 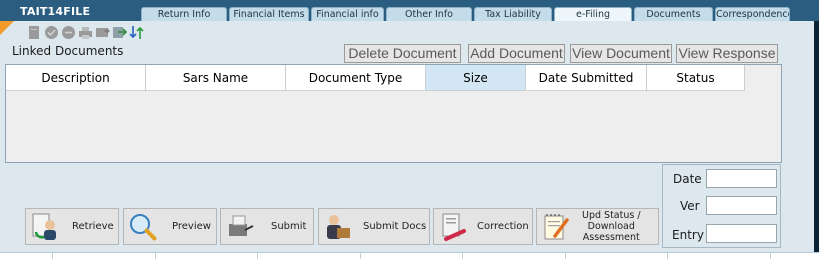 I want to click on submit-docs-label: Submit Docs, so click(x=395, y=226).